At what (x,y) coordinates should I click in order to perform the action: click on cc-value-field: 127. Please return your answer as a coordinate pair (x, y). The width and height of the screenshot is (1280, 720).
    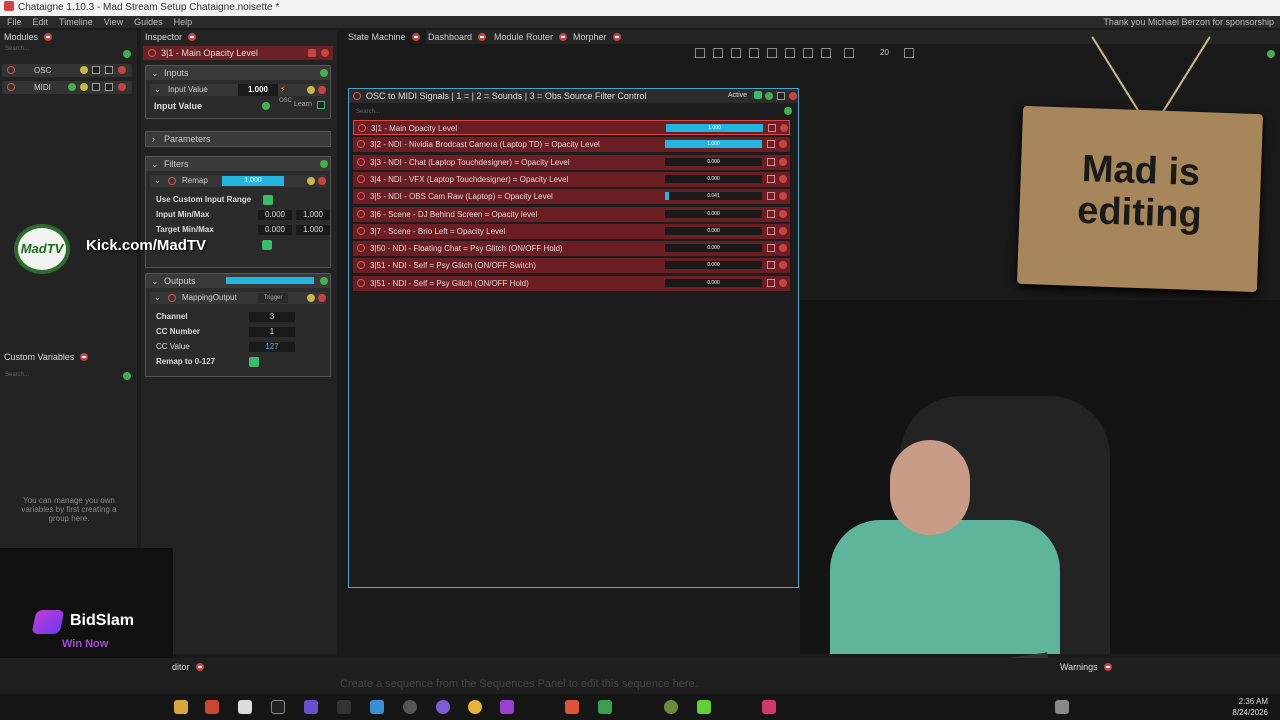
    Looking at the image, I should click on (272, 347).